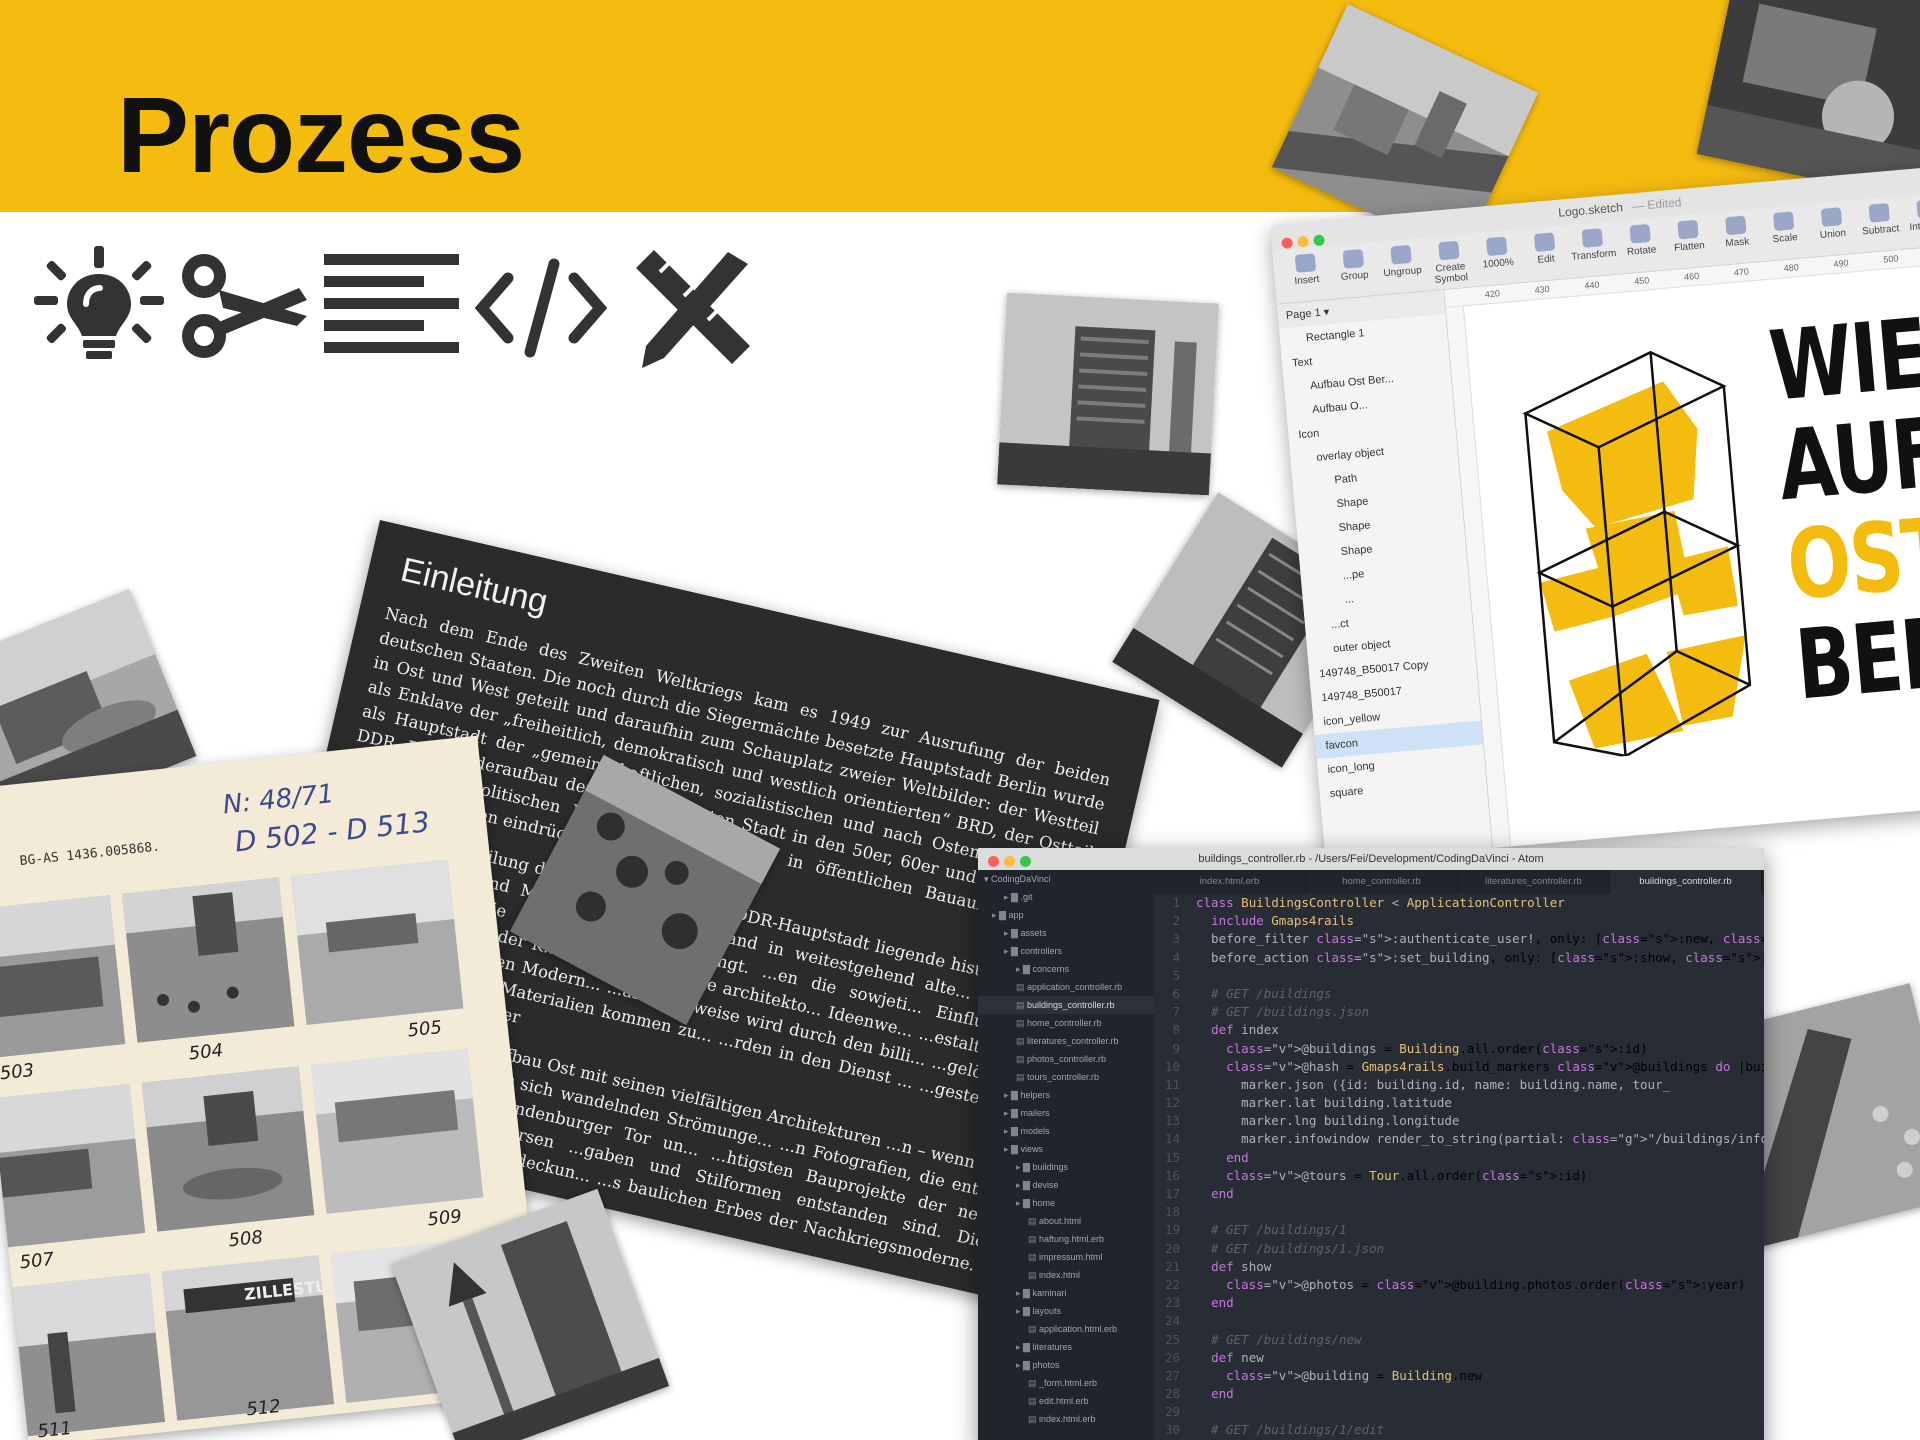 The image size is (1920, 1440). What do you see at coordinates (1075, 987) in the screenshot?
I see `tree-item-label: application_controller.rb` at bounding box center [1075, 987].